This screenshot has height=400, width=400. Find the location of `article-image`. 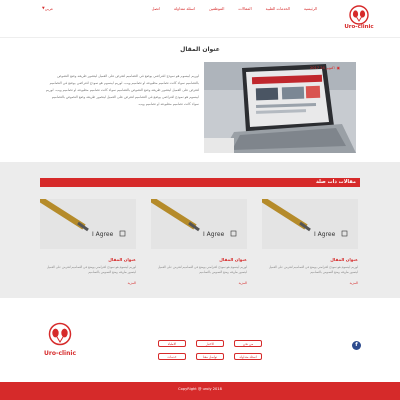

article-image is located at coordinates (280, 107).